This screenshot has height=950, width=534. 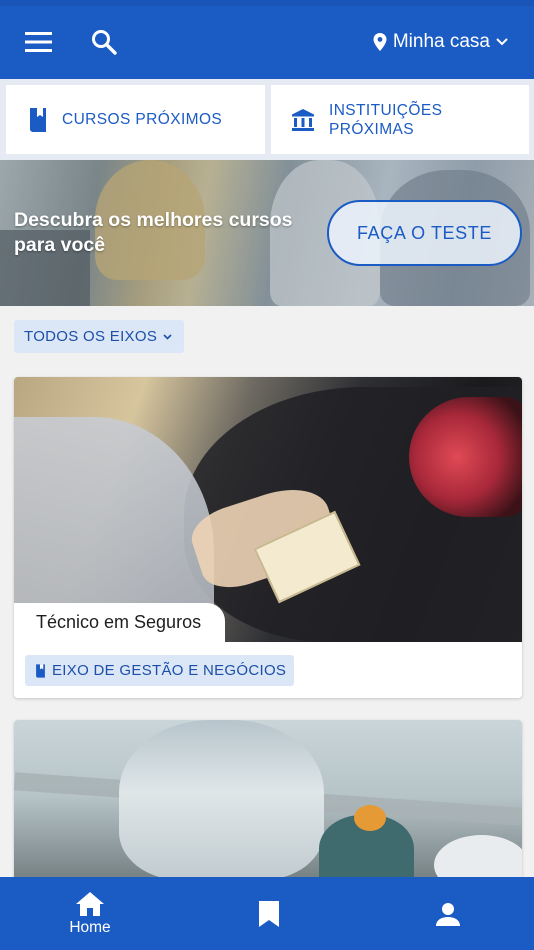 What do you see at coordinates (370, 818) in the screenshot?
I see `photo-helmet` at bounding box center [370, 818].